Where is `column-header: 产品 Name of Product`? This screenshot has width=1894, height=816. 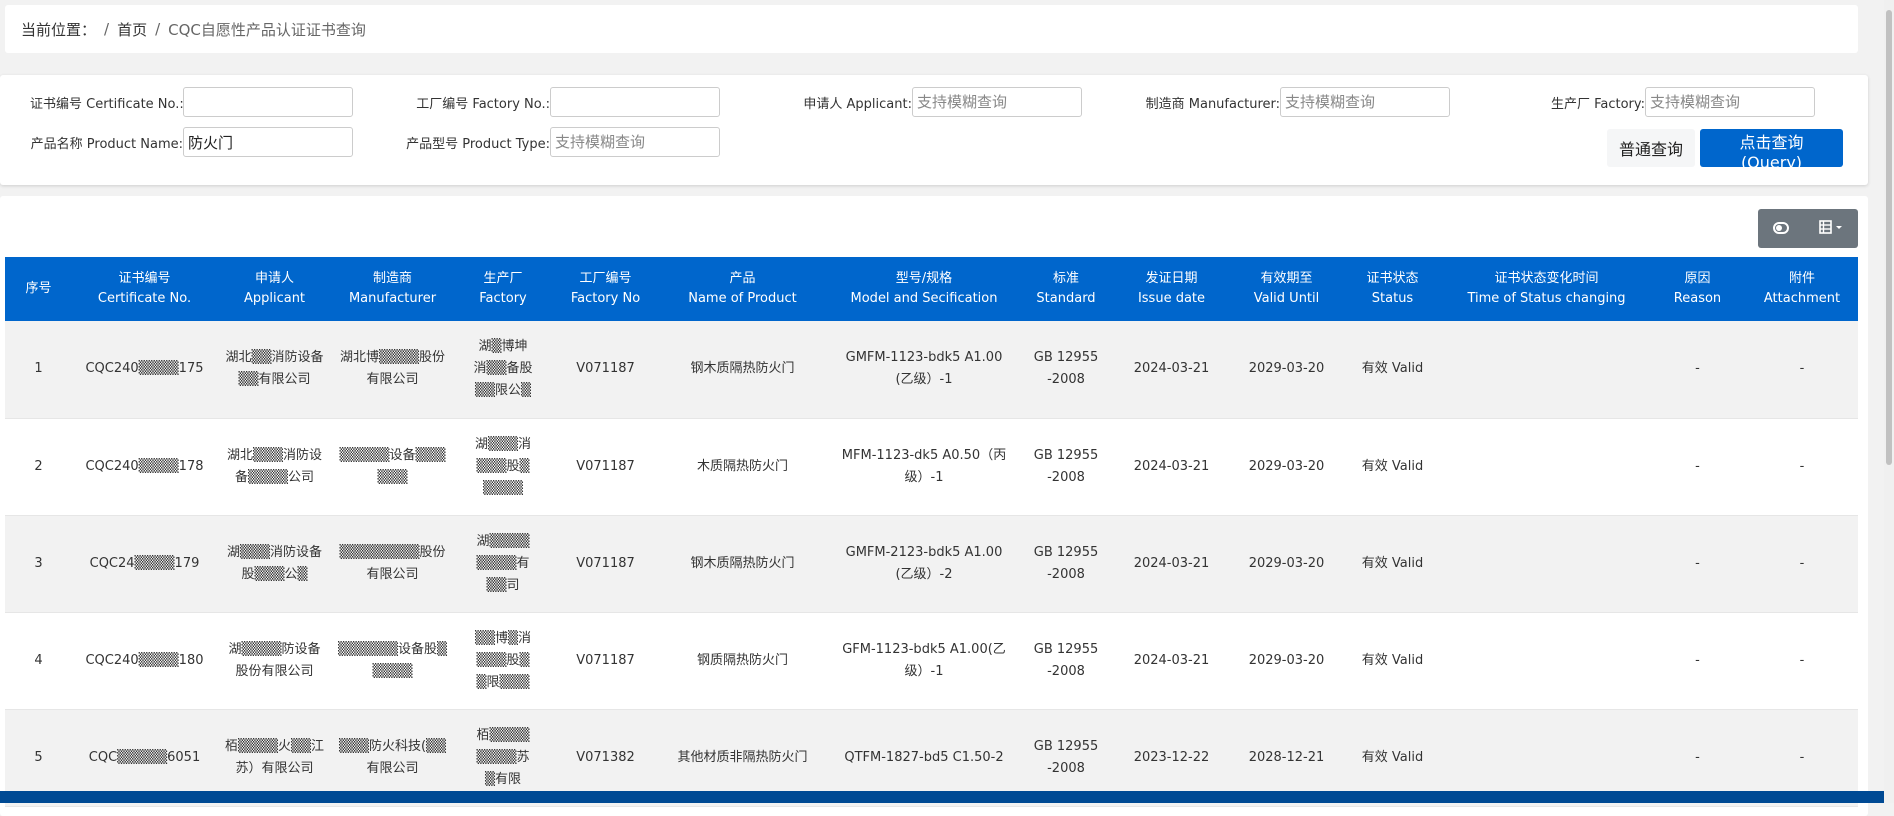 column-header: 产品 Name of Product is located at coordinates (742, 289).